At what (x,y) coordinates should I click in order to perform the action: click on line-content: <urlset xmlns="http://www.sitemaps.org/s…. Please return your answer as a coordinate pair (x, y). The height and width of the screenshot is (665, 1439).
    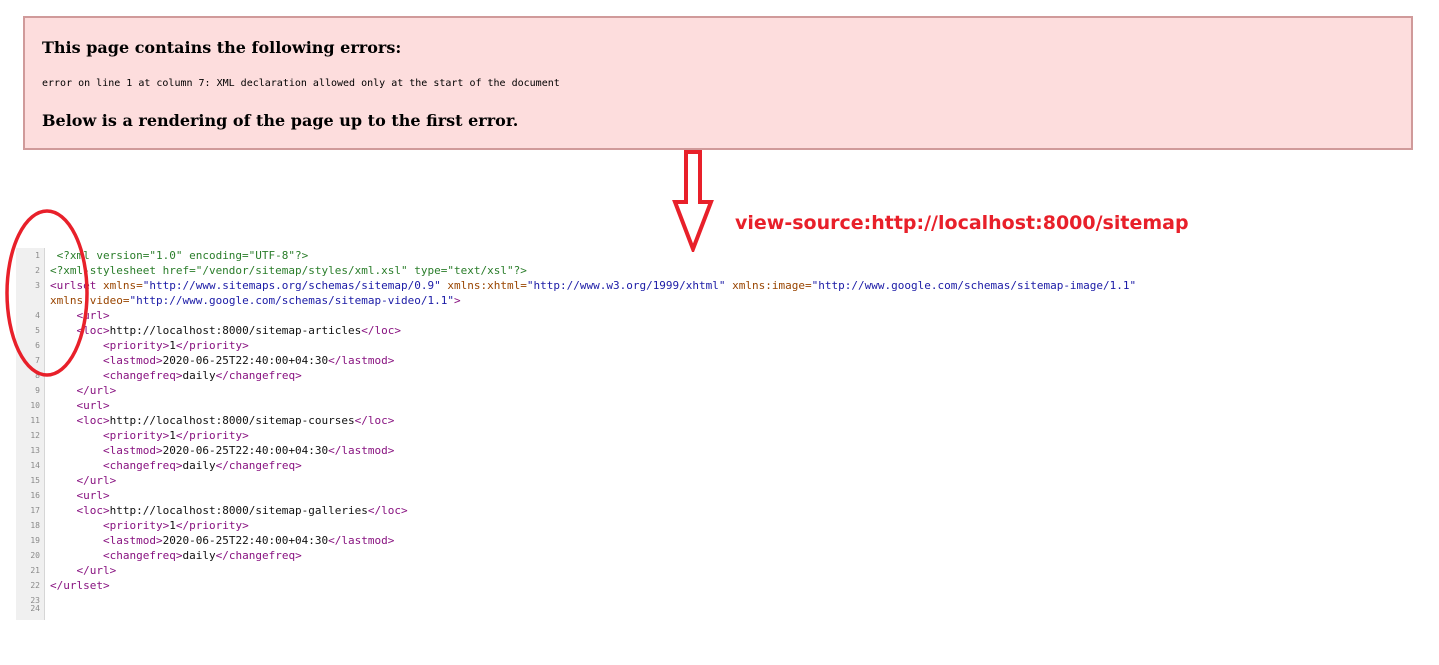
    Looking at the image, I should click on (593, 285).